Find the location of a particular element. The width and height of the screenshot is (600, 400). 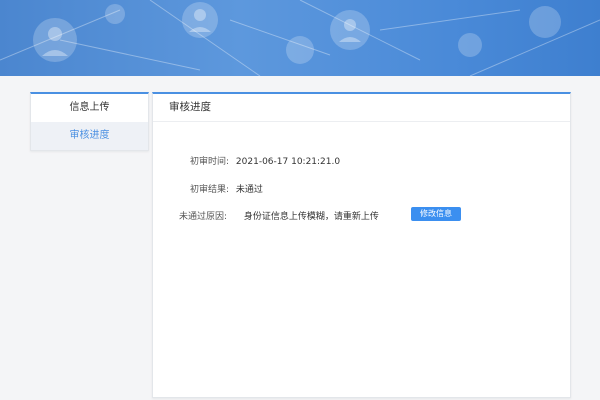

sidebar-item-review-progress: 审核进度 is located at coordinates (89, 136).